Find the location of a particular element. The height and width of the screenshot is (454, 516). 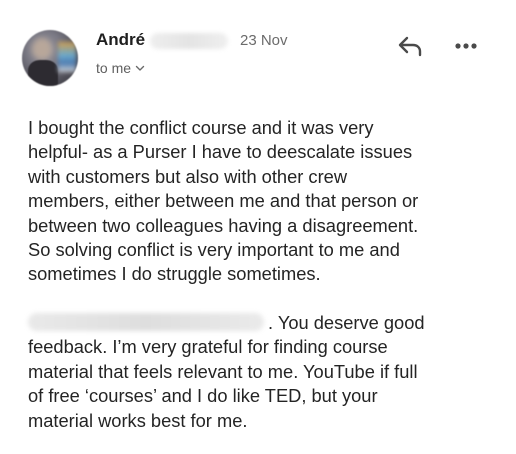

chevron-down-icon is located at coordinates (140, 68).